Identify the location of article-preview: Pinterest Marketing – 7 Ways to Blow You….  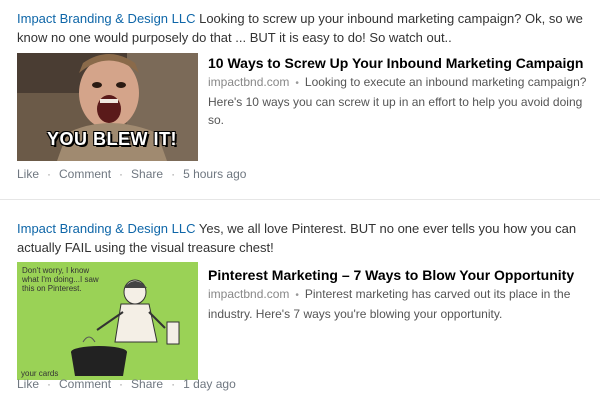
(400, 294).